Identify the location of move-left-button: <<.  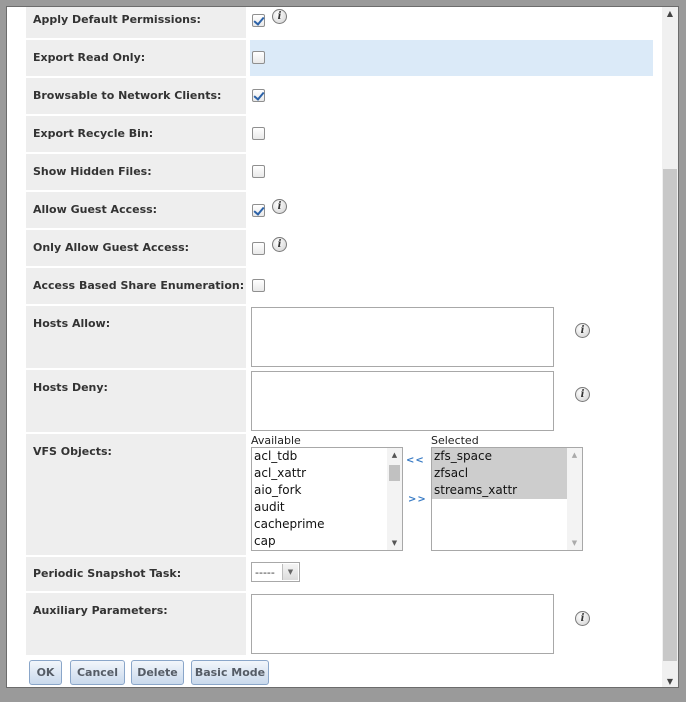
(415, 460).